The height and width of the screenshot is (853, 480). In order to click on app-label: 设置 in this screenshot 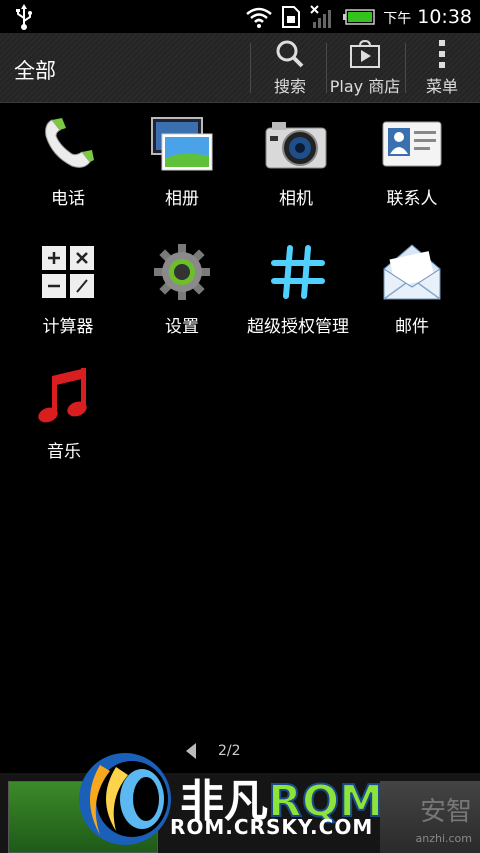, I will do `click(182, 327)`.